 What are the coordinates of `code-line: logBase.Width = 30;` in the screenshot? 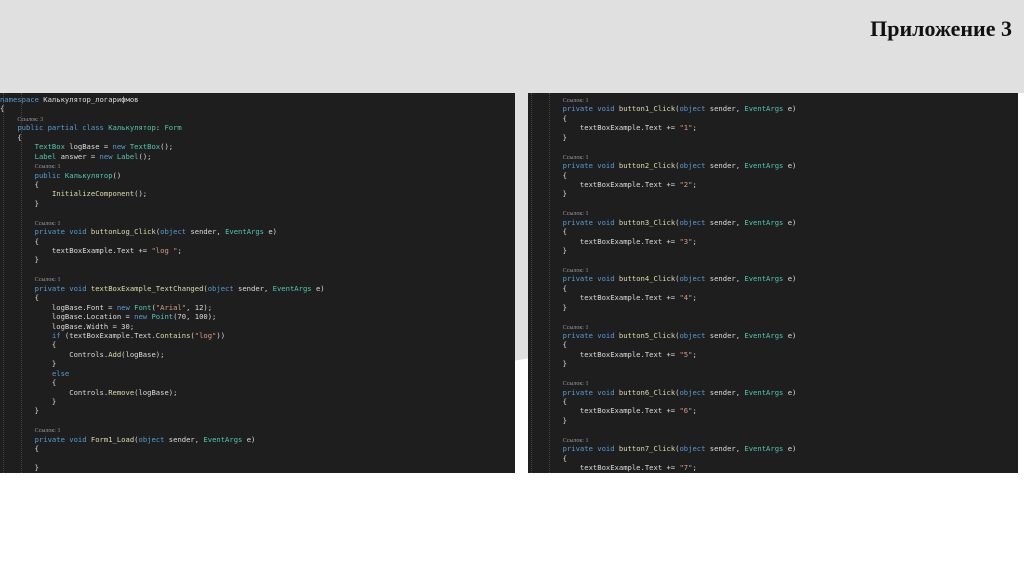 It's located at (162, 326).